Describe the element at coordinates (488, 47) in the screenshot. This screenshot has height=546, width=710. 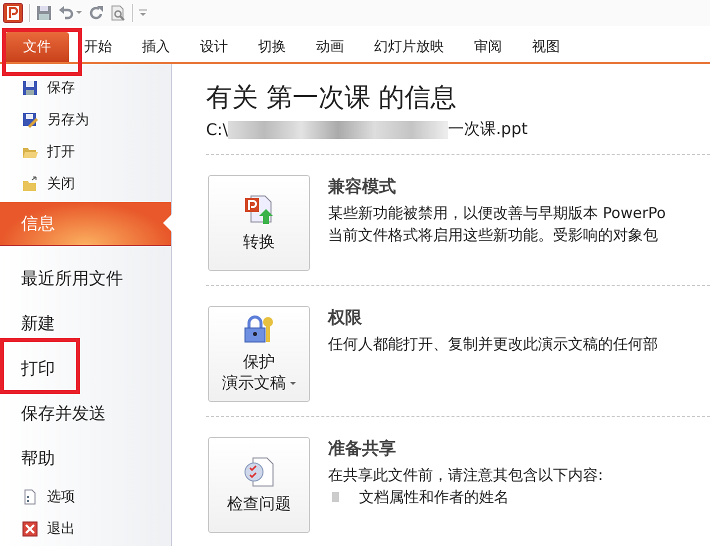
I see `ribbon-tab: 审阅` at that location.